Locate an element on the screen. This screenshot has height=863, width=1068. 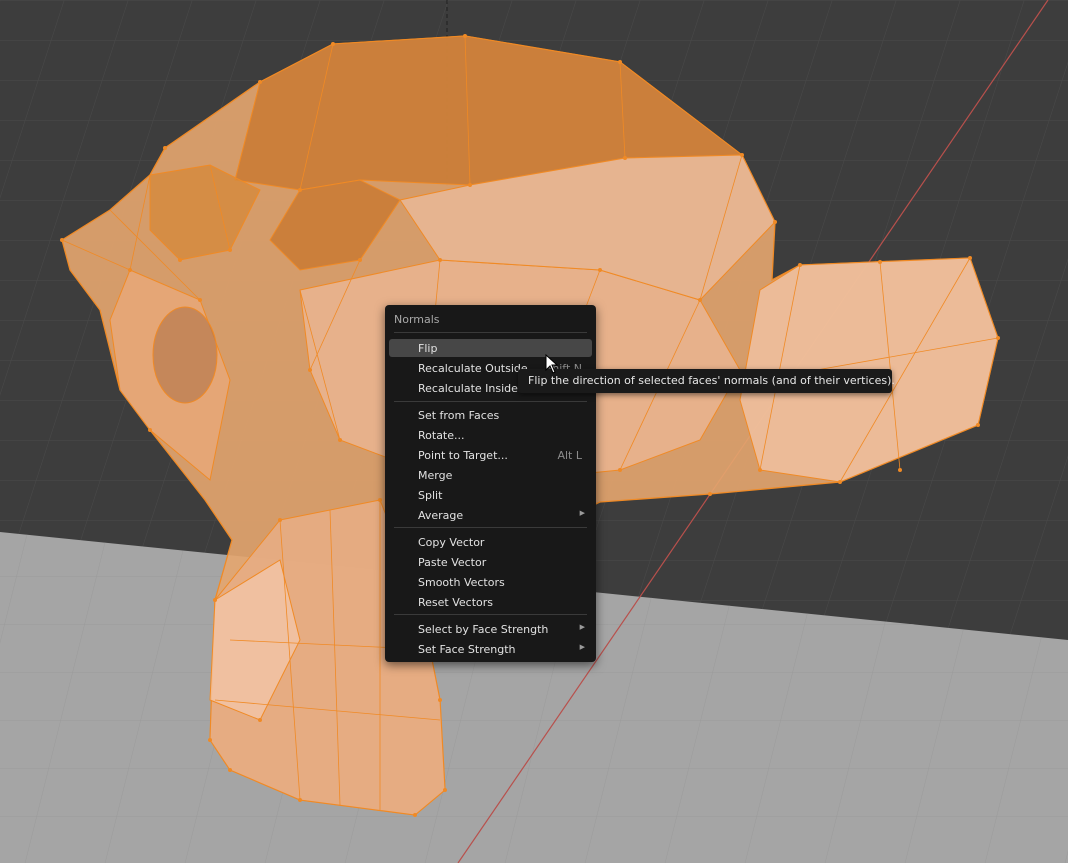
menu-item-smooth-vectors: Smooth Vectors is located at coordinates (490, 582).